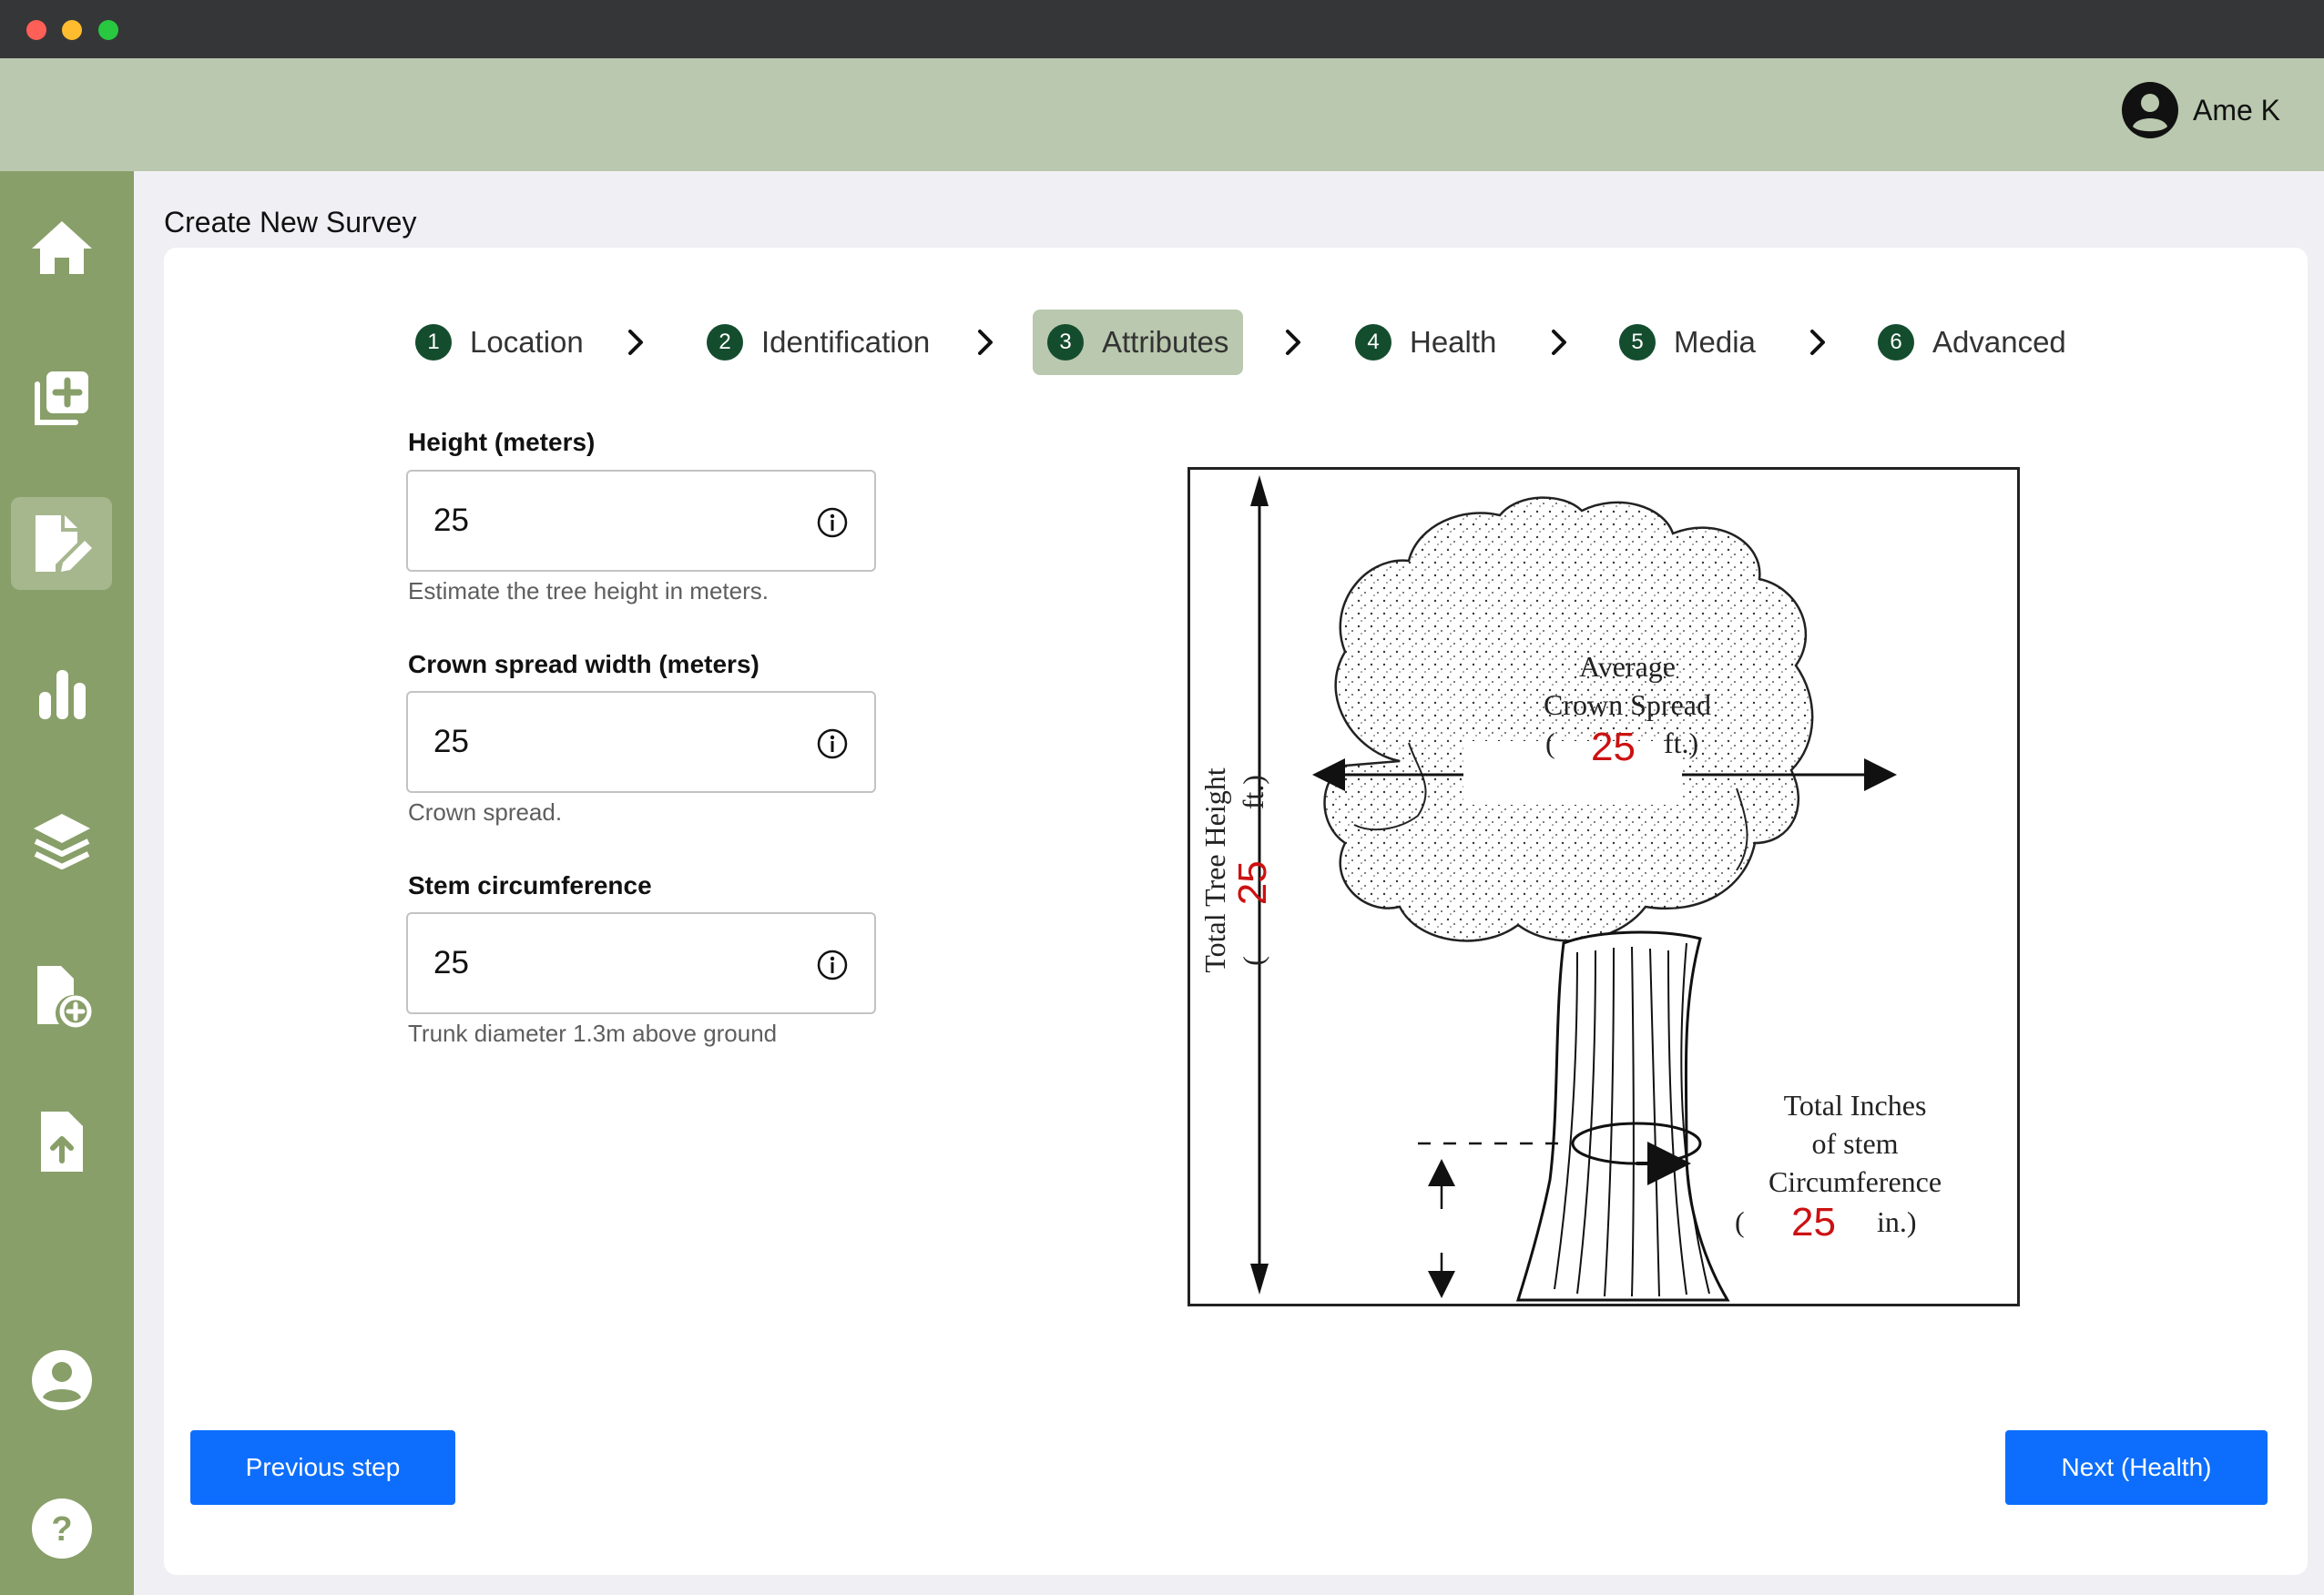 The image size is (2324, 1595). I want to click on stem-circumference-help-text: Trunk diameter 1.3m above ground, so click(593, 1033).